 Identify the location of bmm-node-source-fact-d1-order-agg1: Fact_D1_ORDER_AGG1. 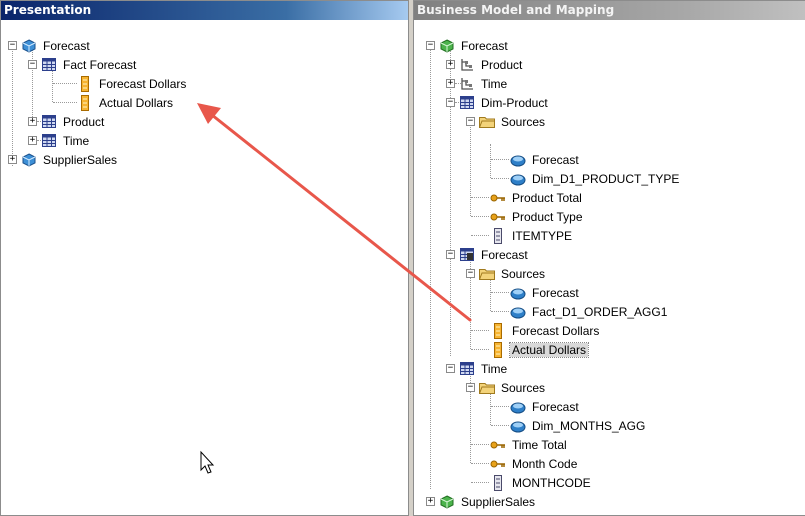
(589, 311).